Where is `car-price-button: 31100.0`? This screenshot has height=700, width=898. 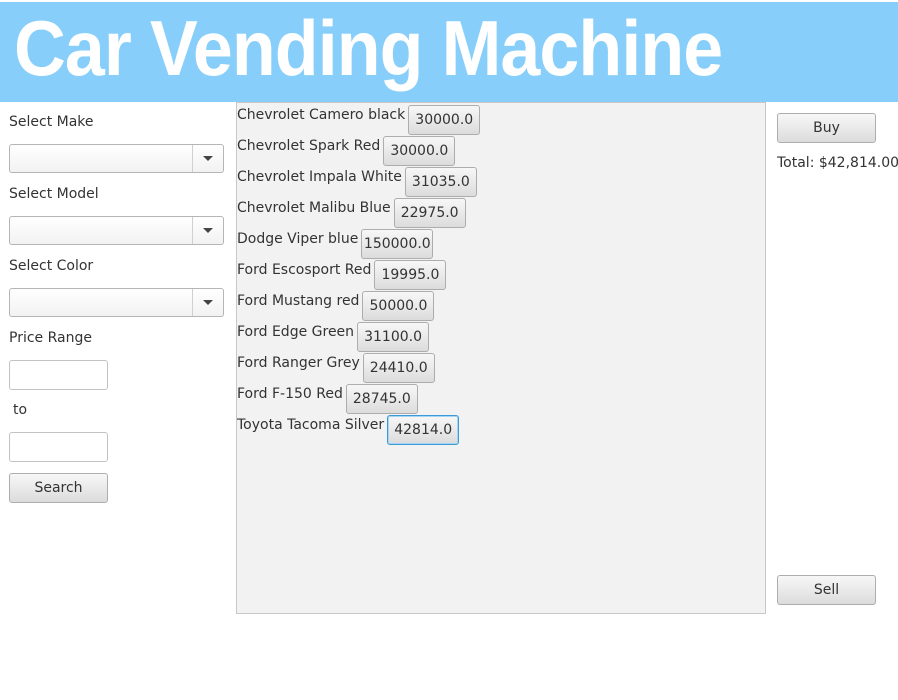 car-price-button: 31100.0 is located at coordinates (393, 337).